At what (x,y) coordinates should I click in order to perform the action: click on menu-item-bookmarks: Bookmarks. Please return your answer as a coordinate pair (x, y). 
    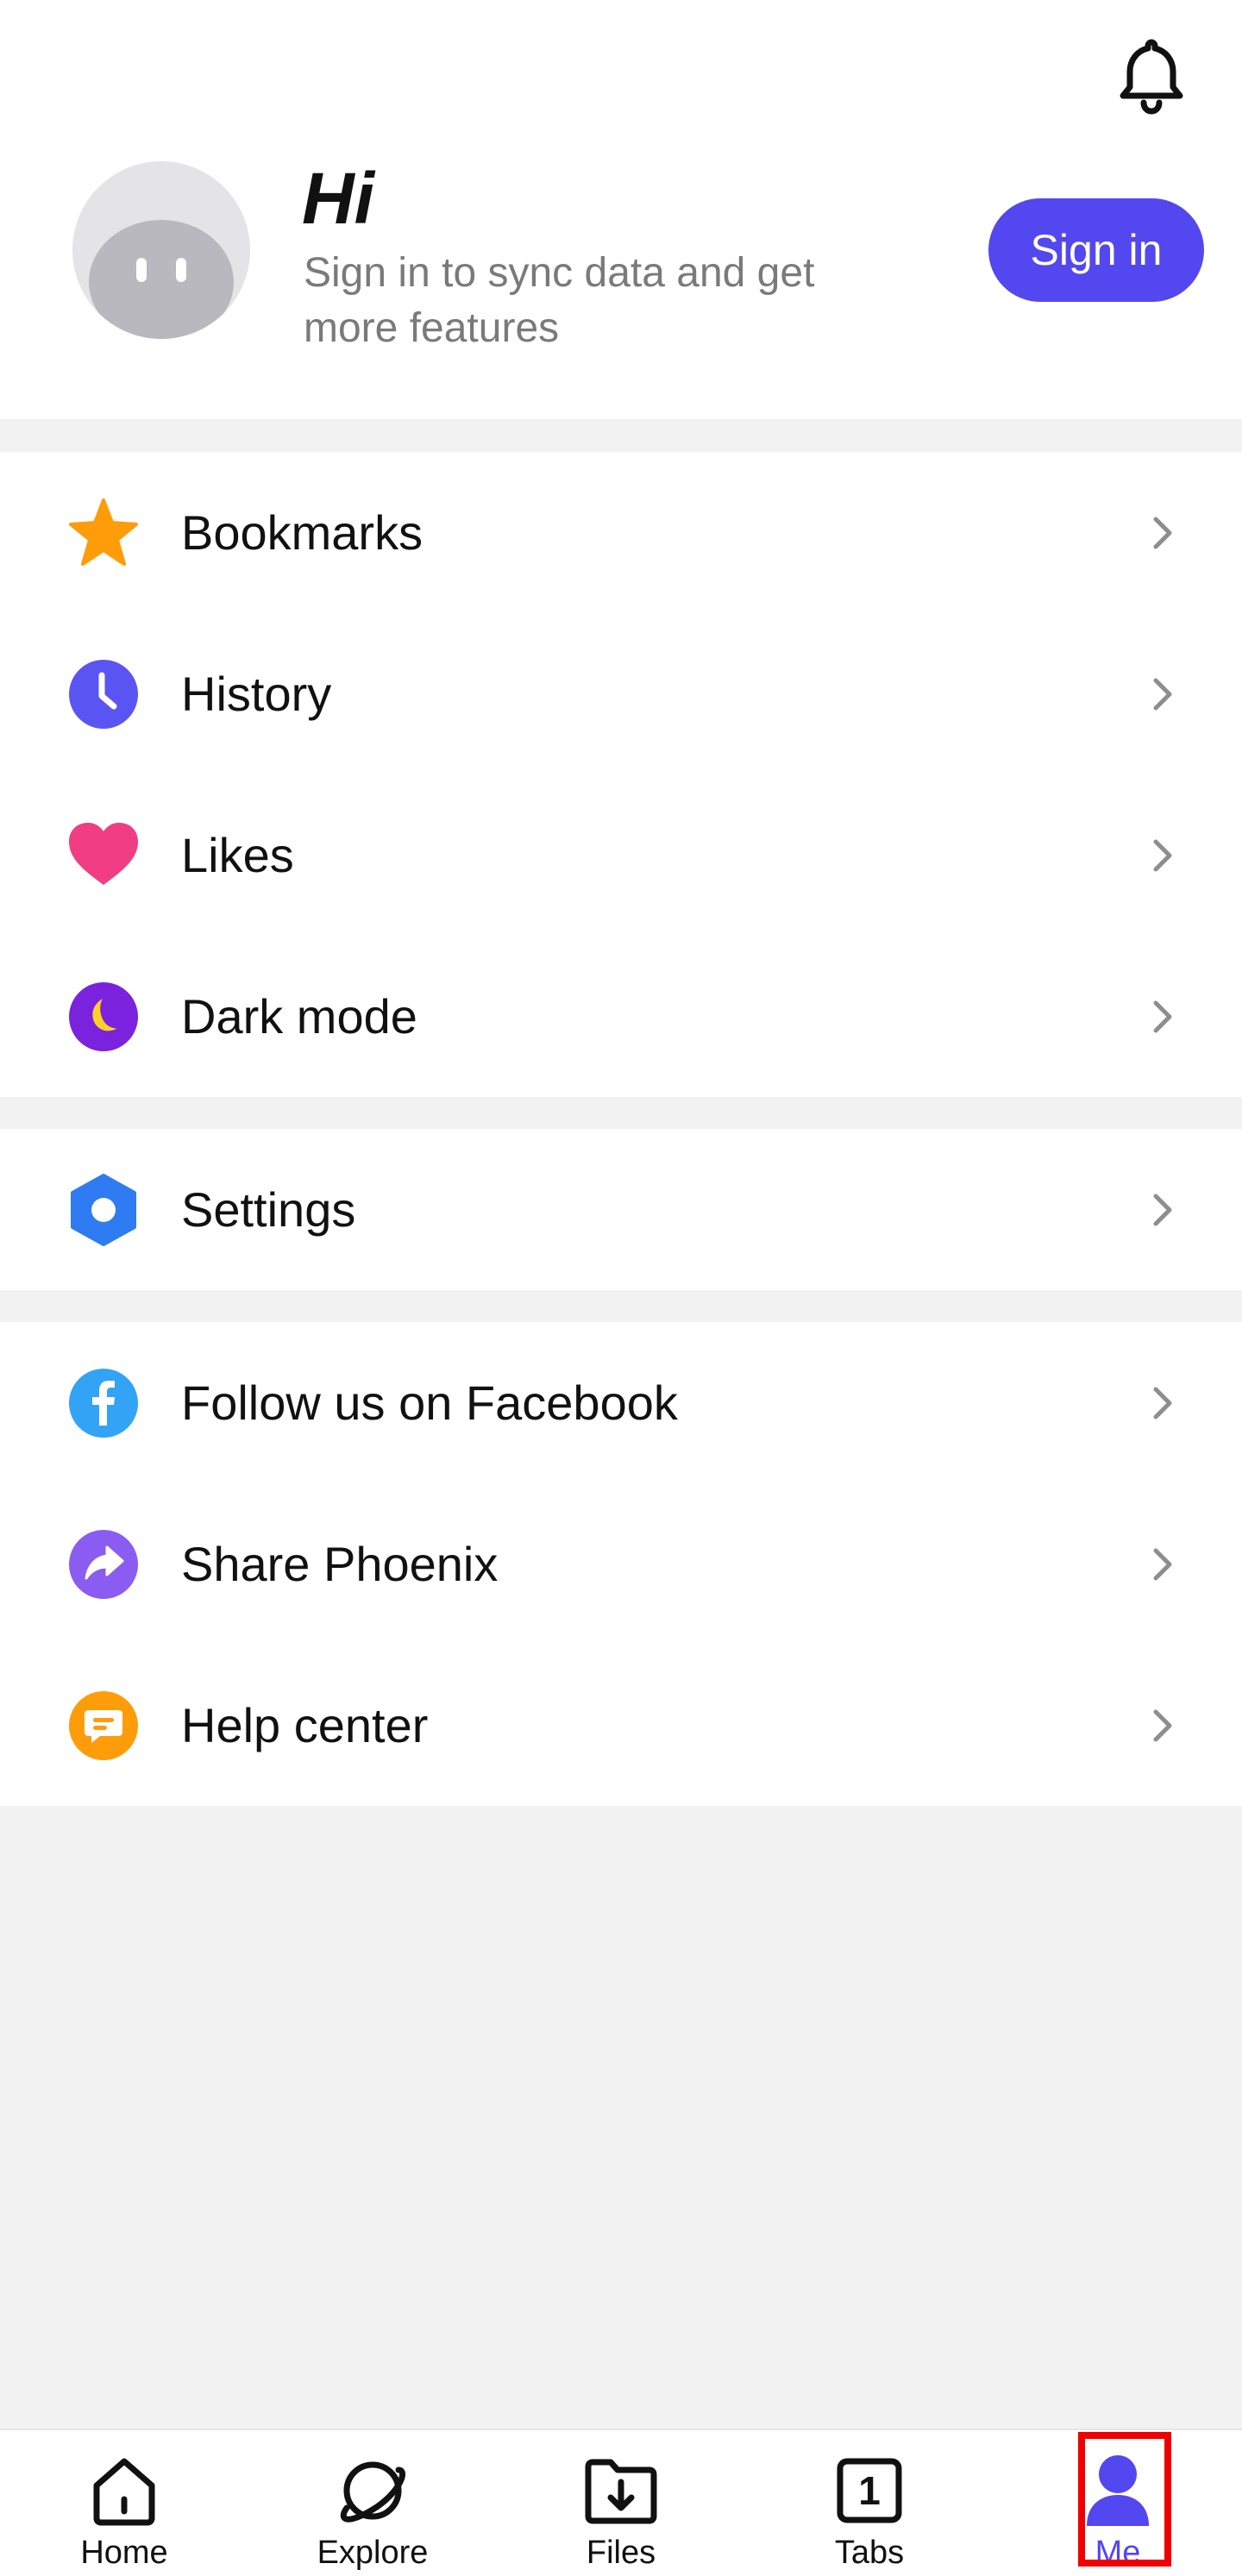
    Looking at the image, I should click on (621, 532).